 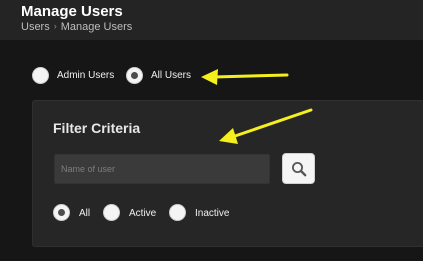 I want to click on page-title: Manage Users, so click(x=72, y=11).